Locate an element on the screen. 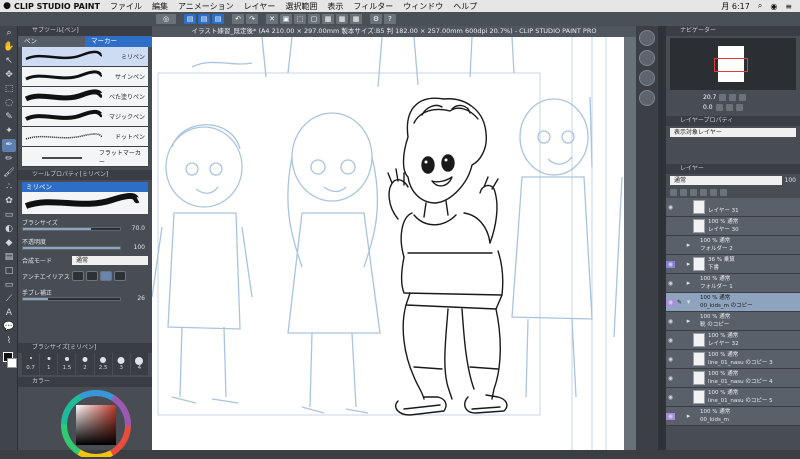 Image resolution: width=800 pixels, height=459 pixels. layer-item: ▸ 100 % 通常 フォルダー 2 is located at coordinates (733, 245).